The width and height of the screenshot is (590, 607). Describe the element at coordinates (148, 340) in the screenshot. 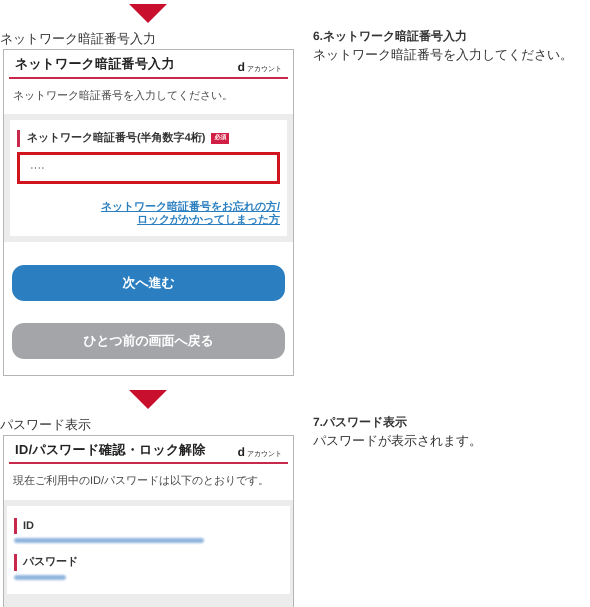

I see `back-button: ひとつ前の画面へ戻る` at that location.